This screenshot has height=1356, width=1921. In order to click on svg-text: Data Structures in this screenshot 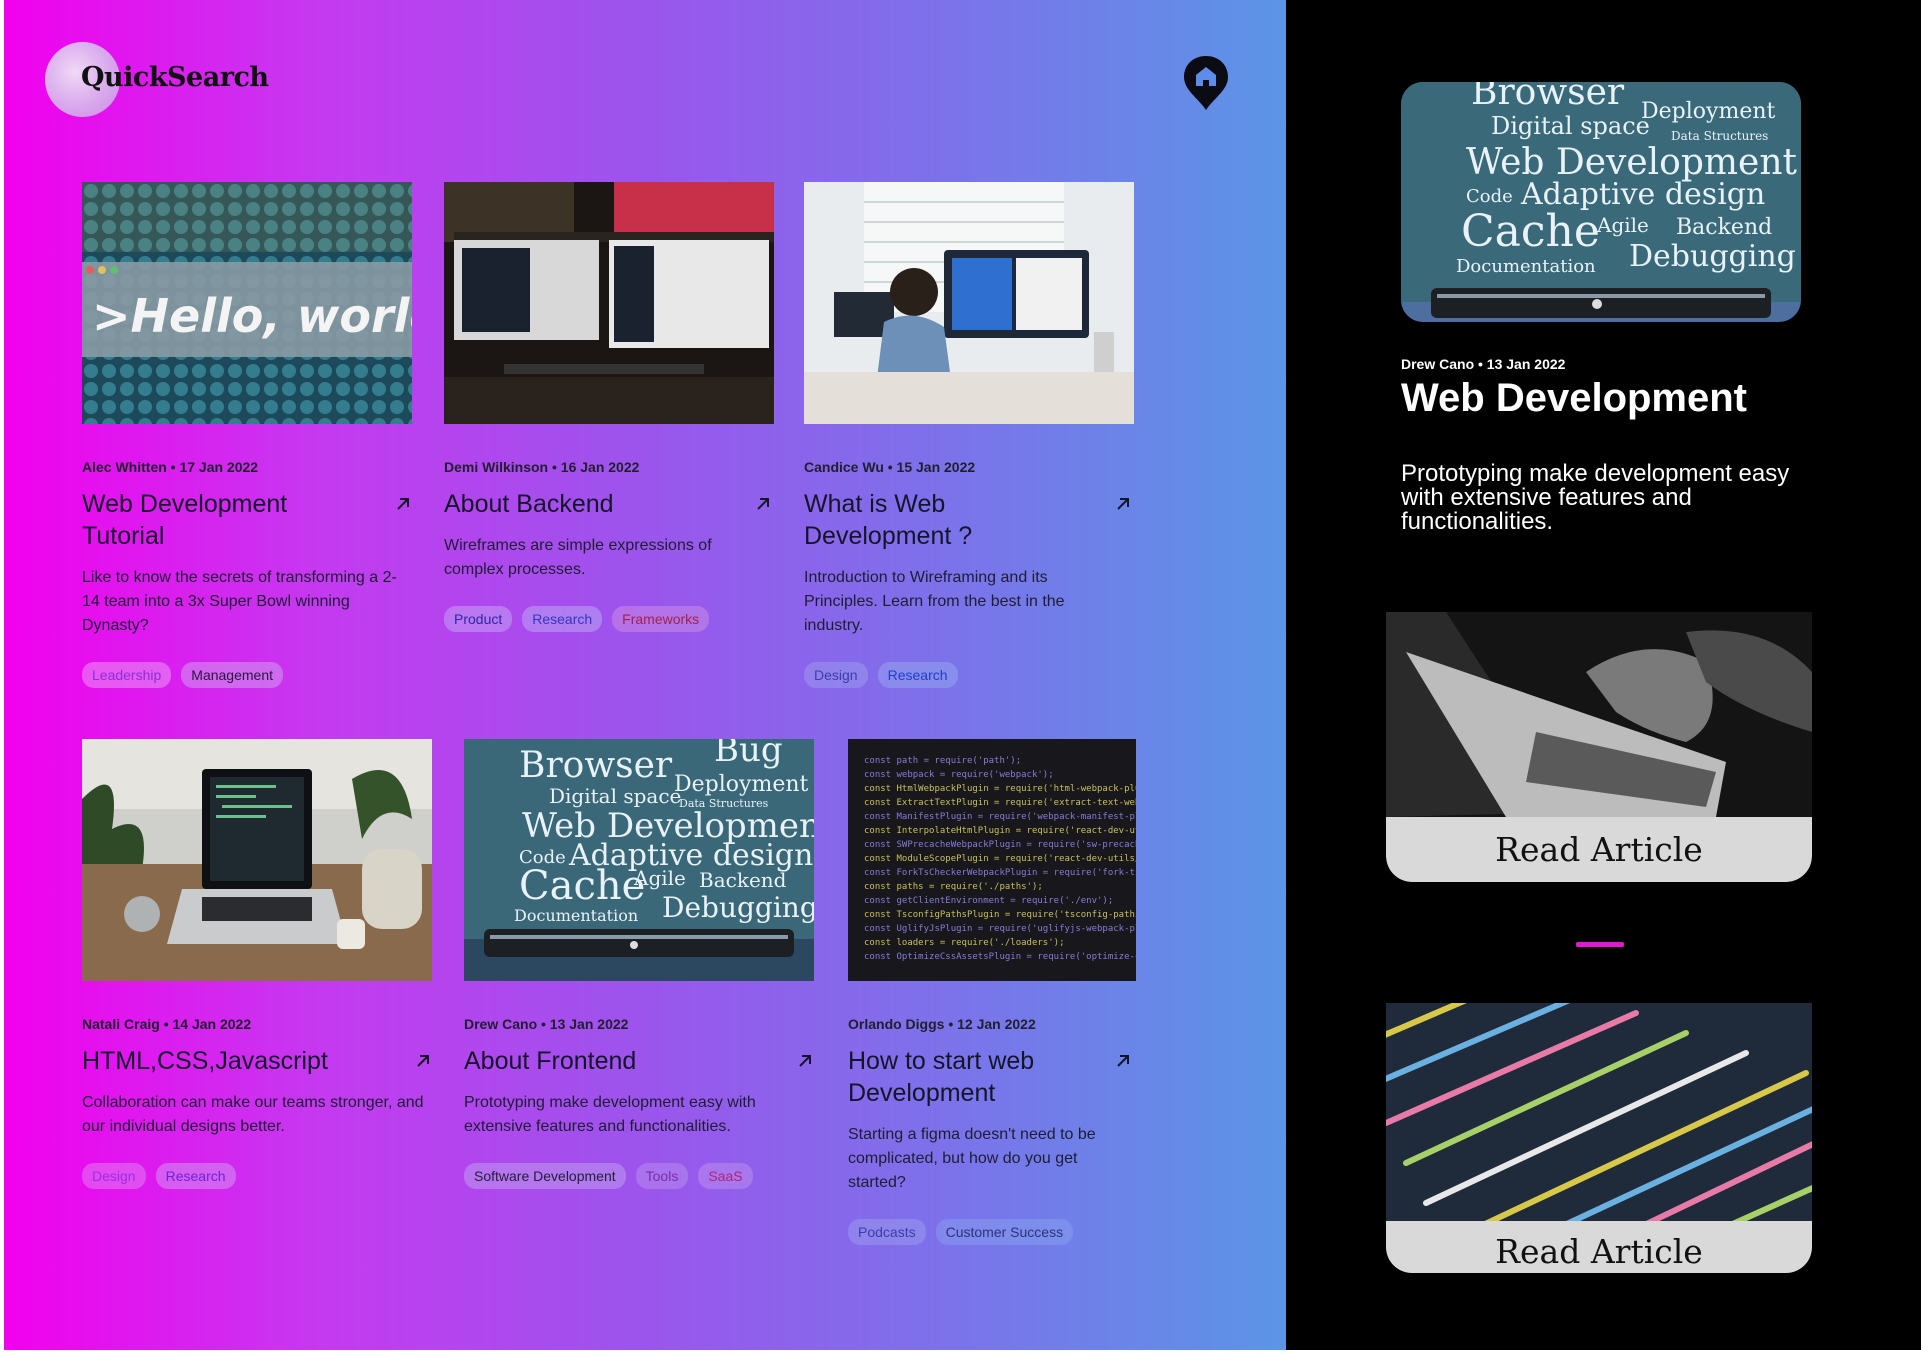, I will do `click(1719, 136)`.